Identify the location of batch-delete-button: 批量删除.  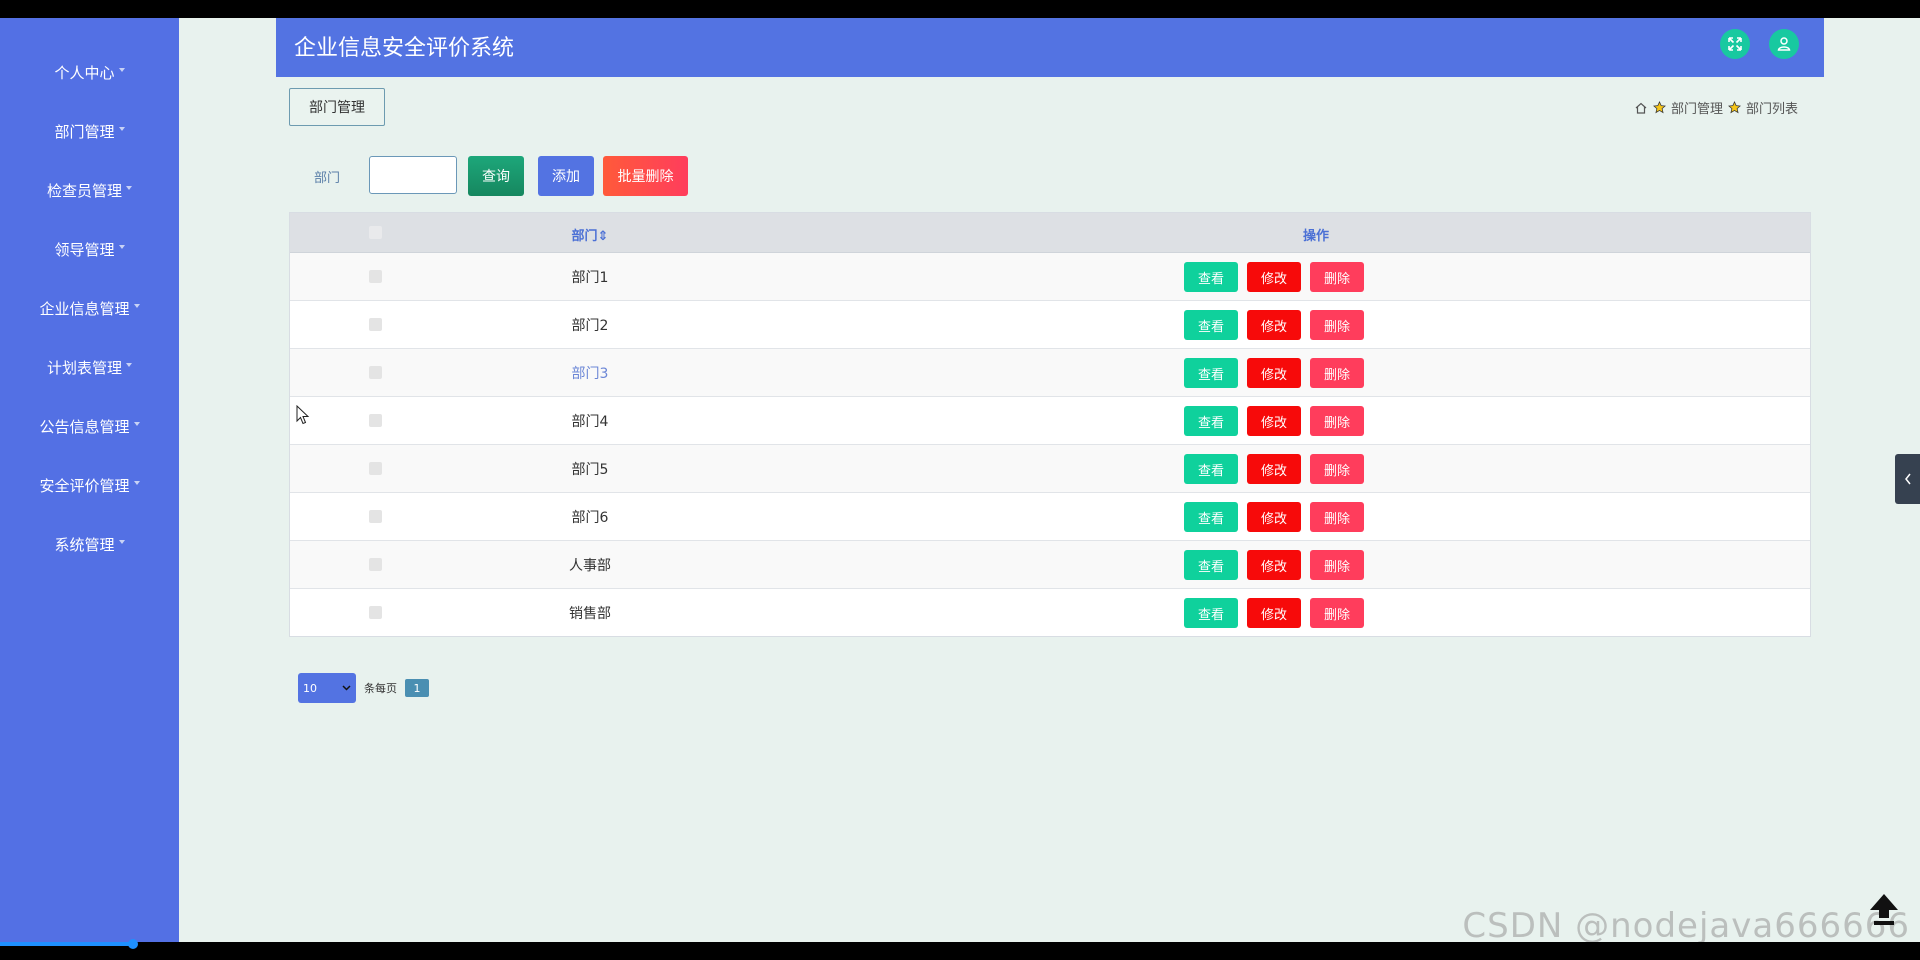
(645, 176).